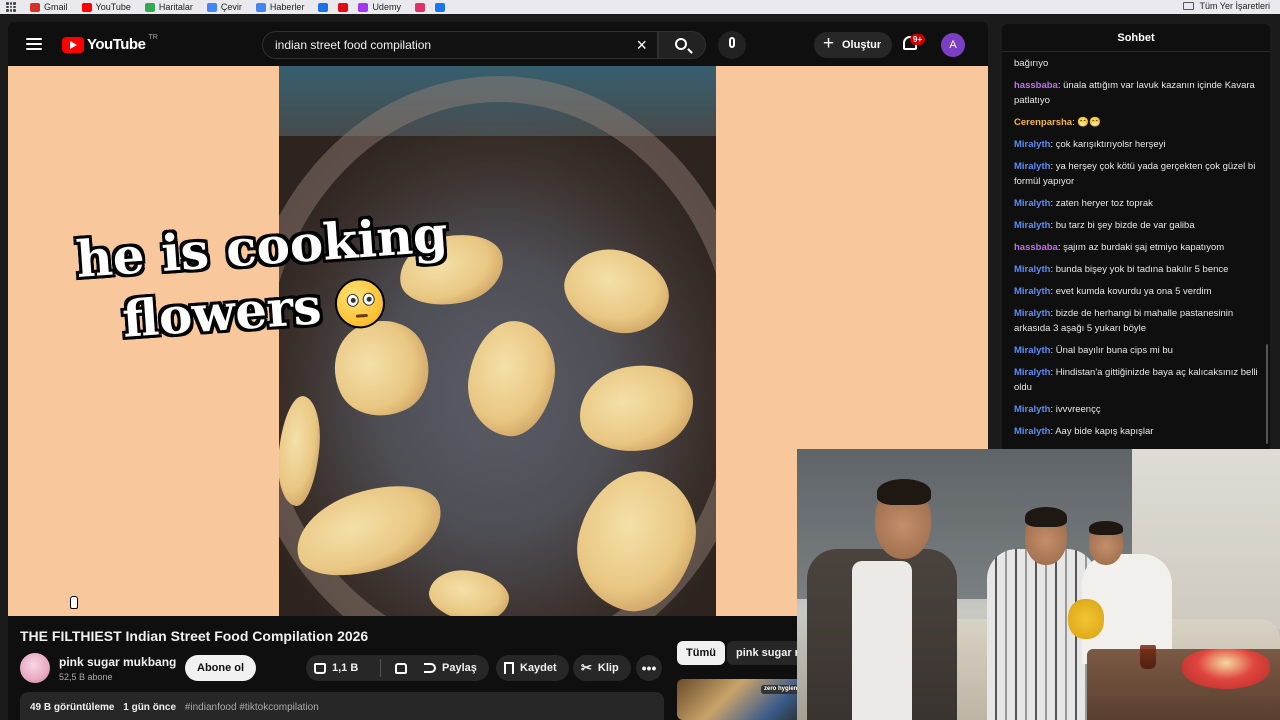 This screenshot has height=720, width=1280. I want to click on chat-text: zaten heryer toz toprak, so click(1104, 203).